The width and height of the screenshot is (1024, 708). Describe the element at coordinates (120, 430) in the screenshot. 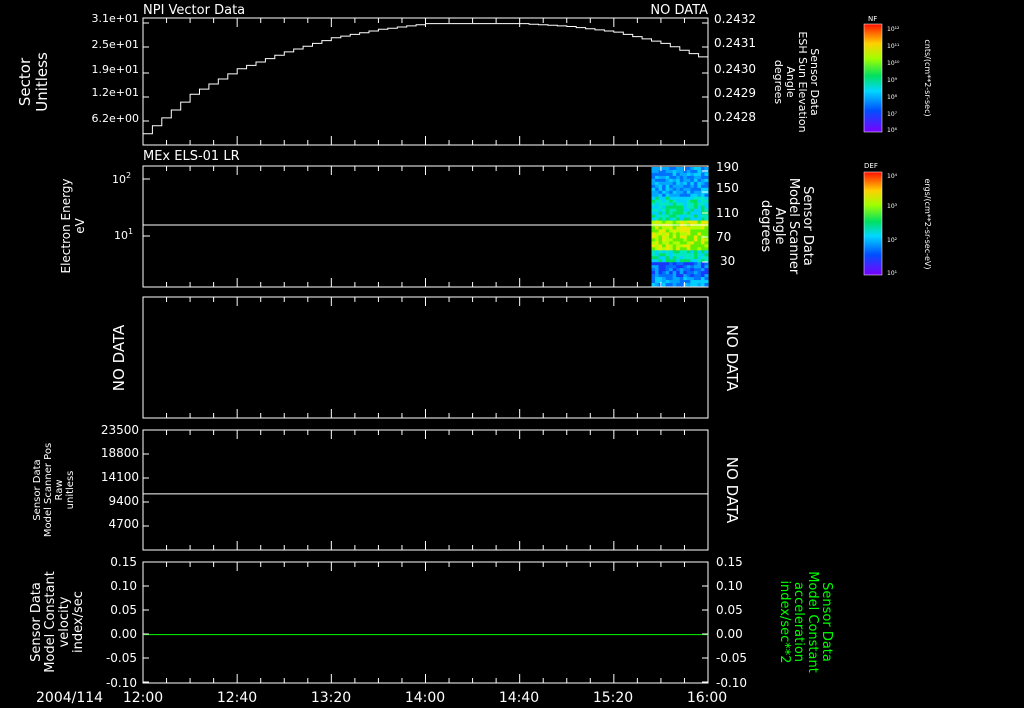

I see `p4-left-tick: 23500` at that location.